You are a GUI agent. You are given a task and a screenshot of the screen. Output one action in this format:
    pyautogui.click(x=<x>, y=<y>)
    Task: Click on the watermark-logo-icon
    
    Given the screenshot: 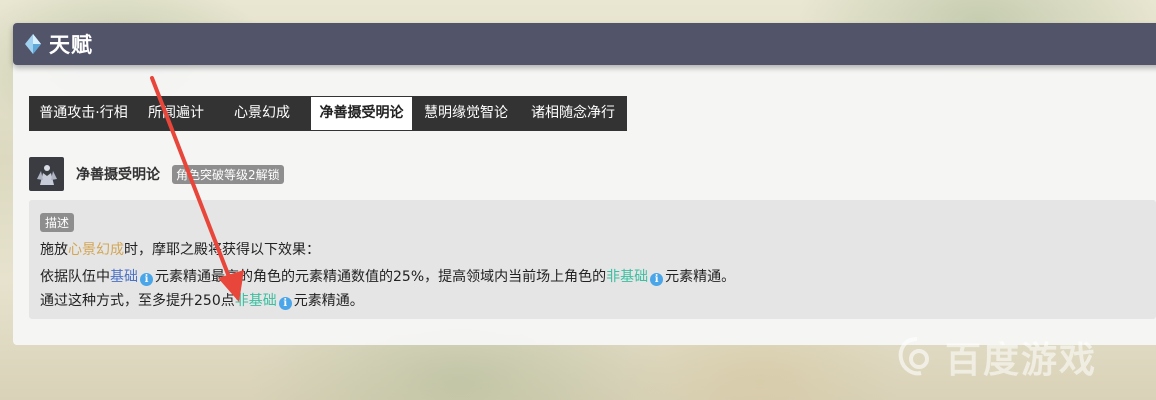 What is the action you would take?
    pyautogui.click(x=913, y=356)
    